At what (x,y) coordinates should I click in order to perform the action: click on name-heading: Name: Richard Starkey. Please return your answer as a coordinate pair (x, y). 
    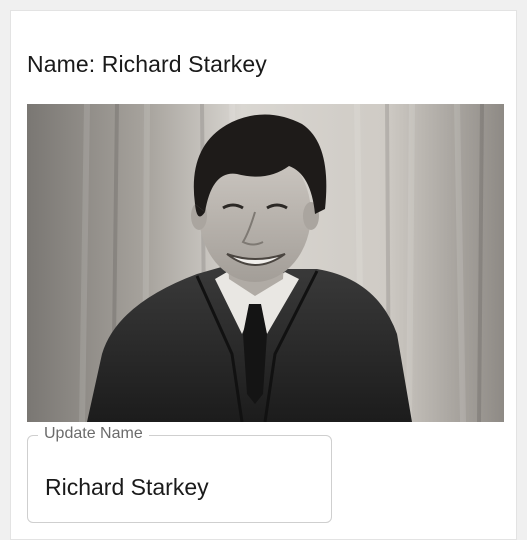
    Looking at the image, I should click on (147, 64).